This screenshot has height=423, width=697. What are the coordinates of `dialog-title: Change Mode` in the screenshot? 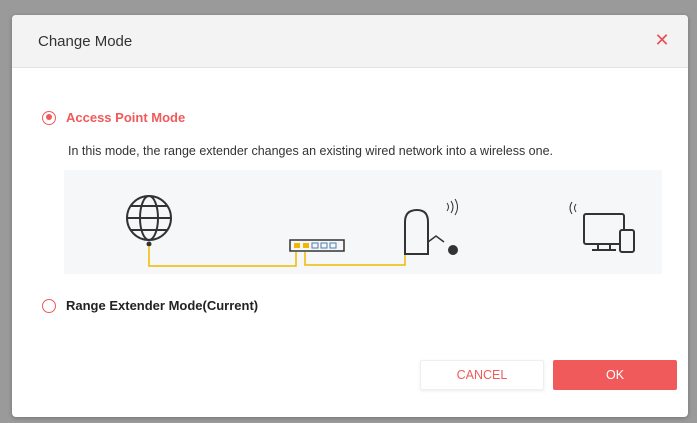 It's located at (85, 41).